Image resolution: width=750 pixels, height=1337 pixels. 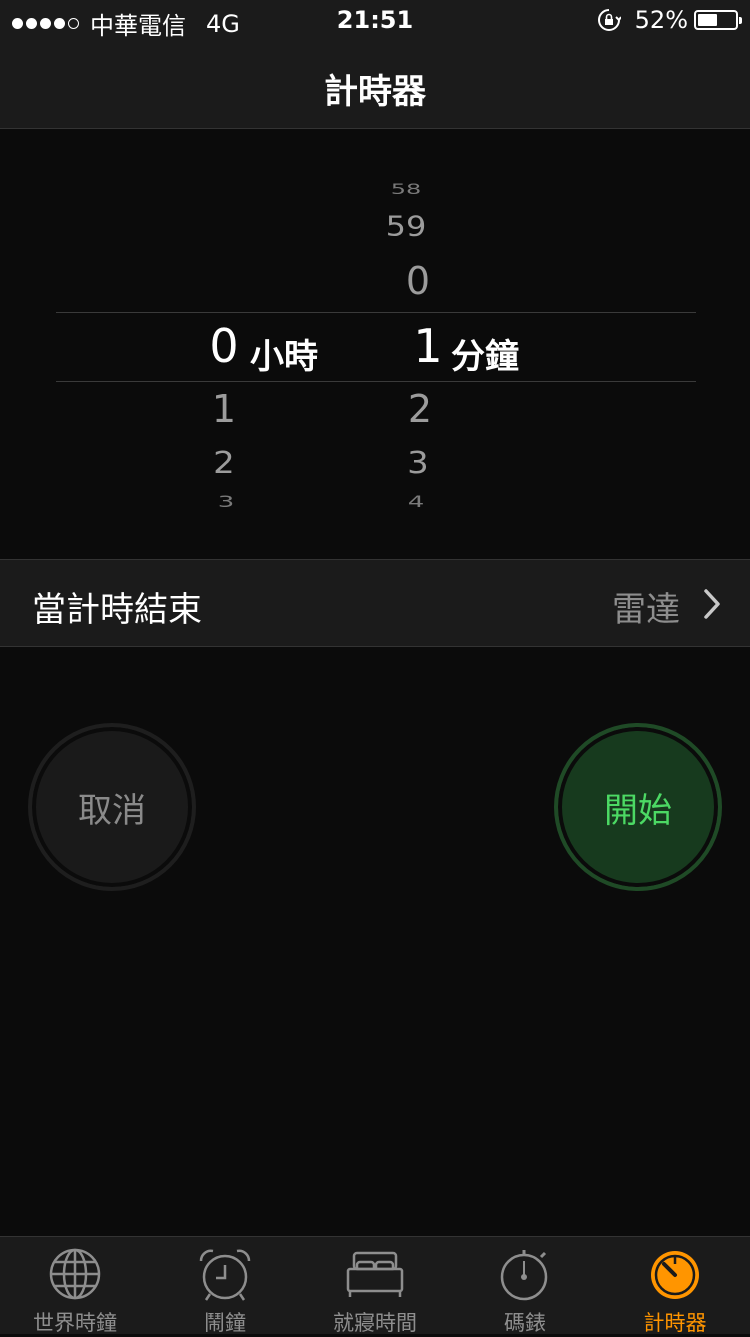 I want to click on tab-label: 就寢時間, so click(x=375, y=1323).